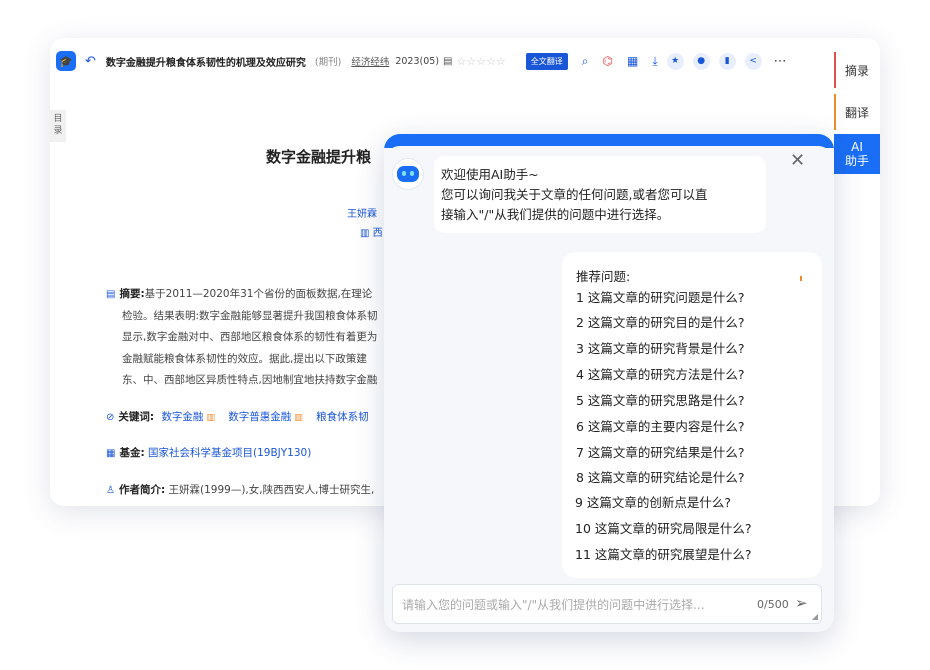 The height and width of the screenshot is (670, 930). I want to click on tab-translate: 翻译, so click(857, 112).